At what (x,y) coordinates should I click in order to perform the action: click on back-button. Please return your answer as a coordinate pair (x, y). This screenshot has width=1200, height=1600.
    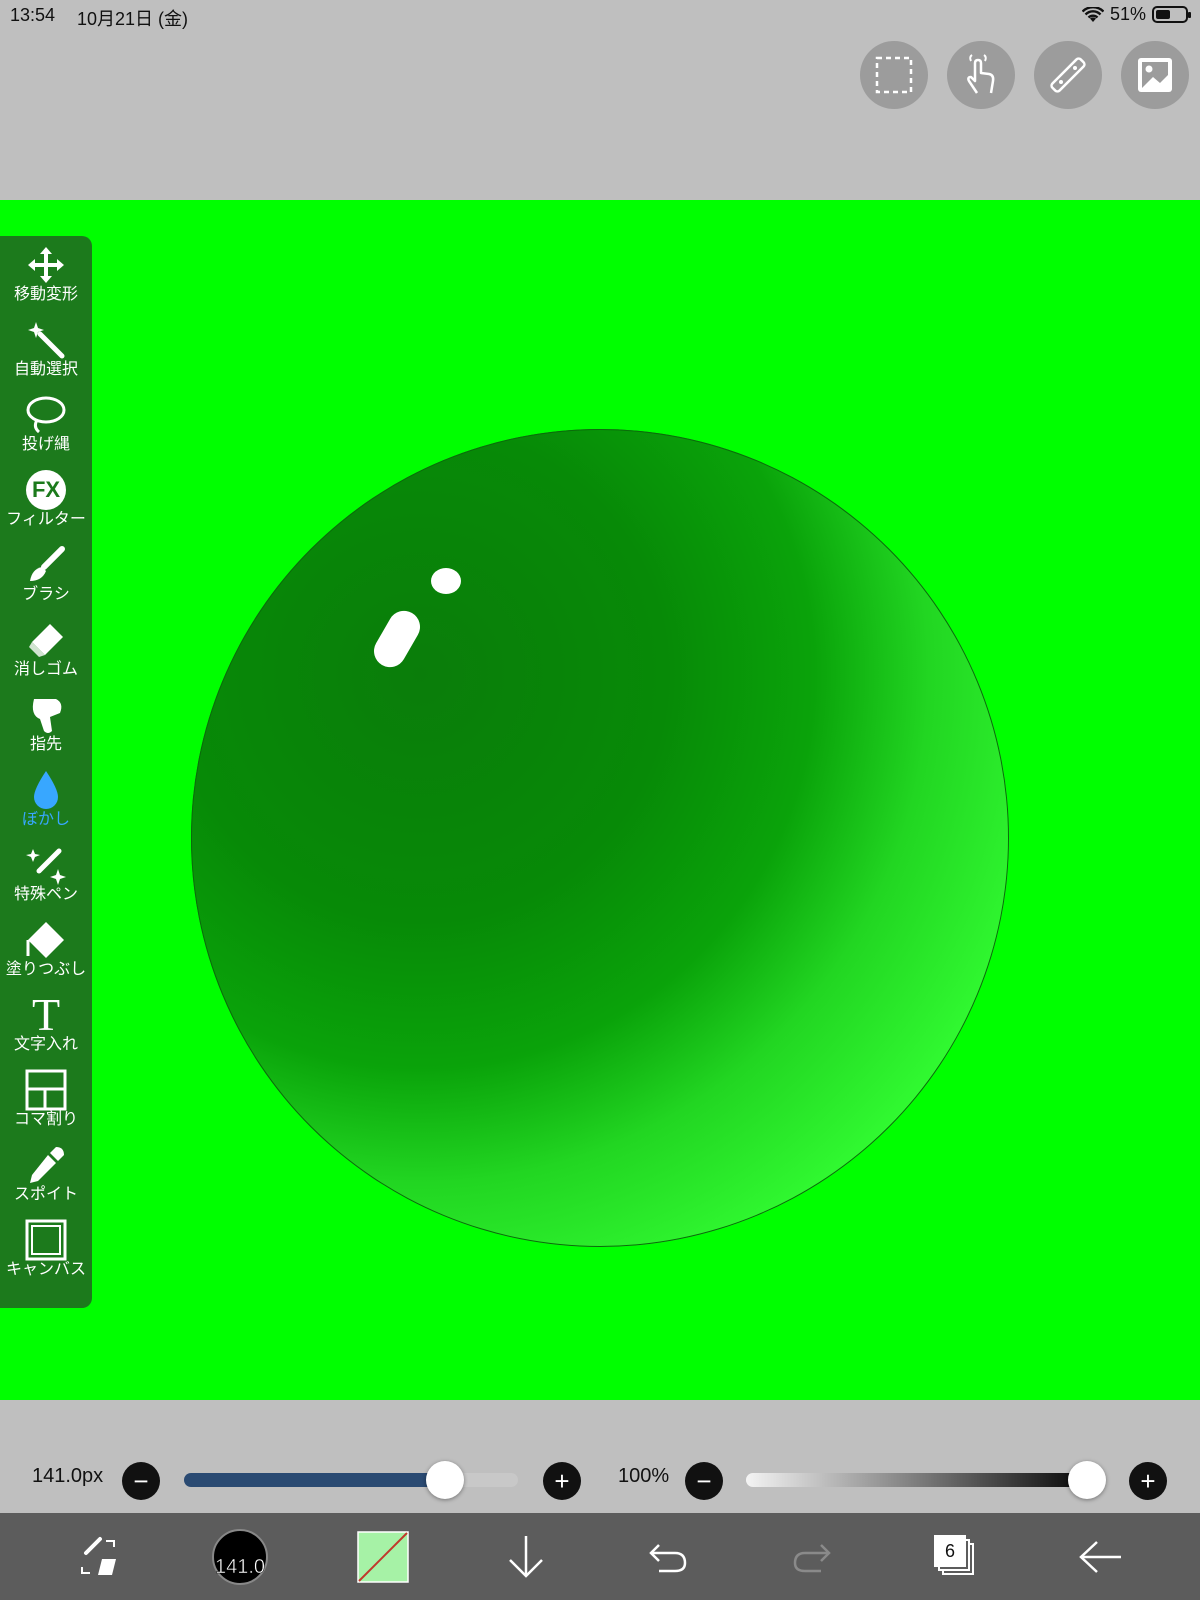
    Looking at the image, I should click on (1101, 1557).